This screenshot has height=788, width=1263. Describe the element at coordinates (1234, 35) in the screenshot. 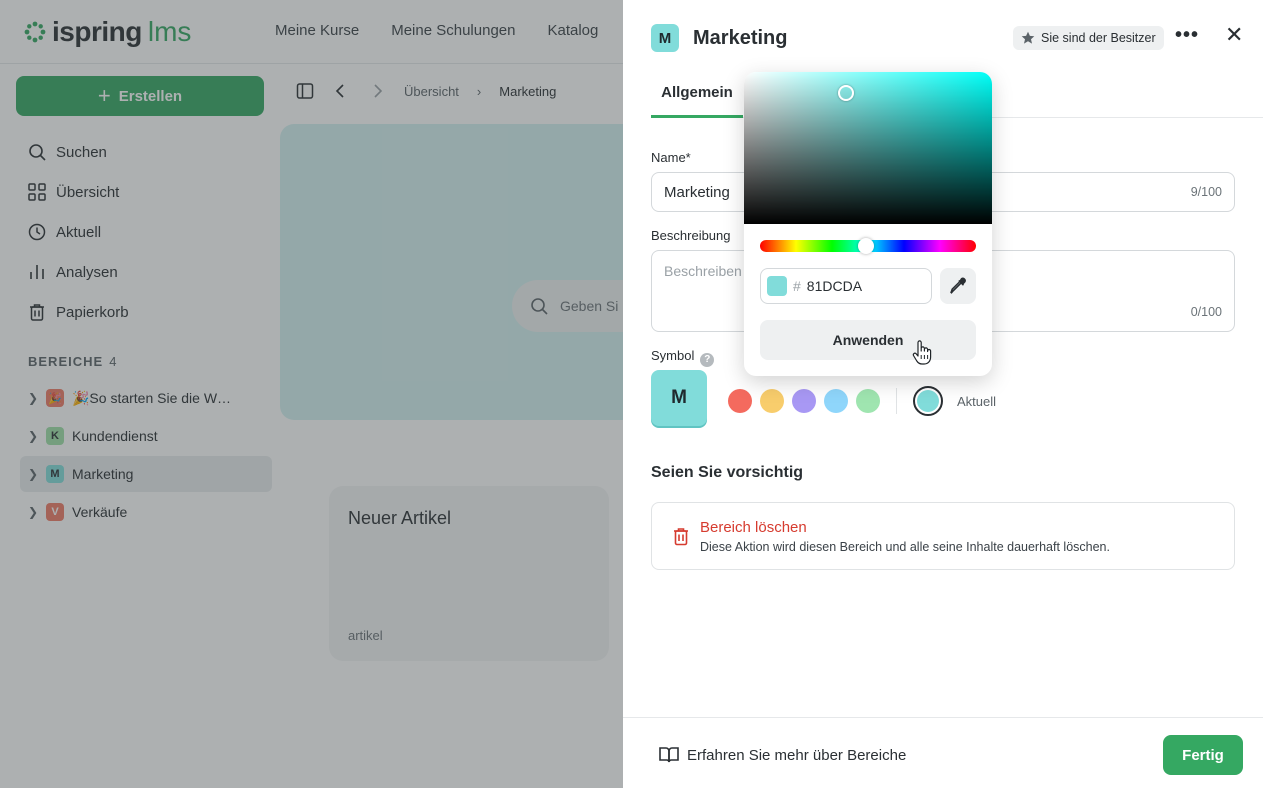

I see `close-icon: ✕` at that location.